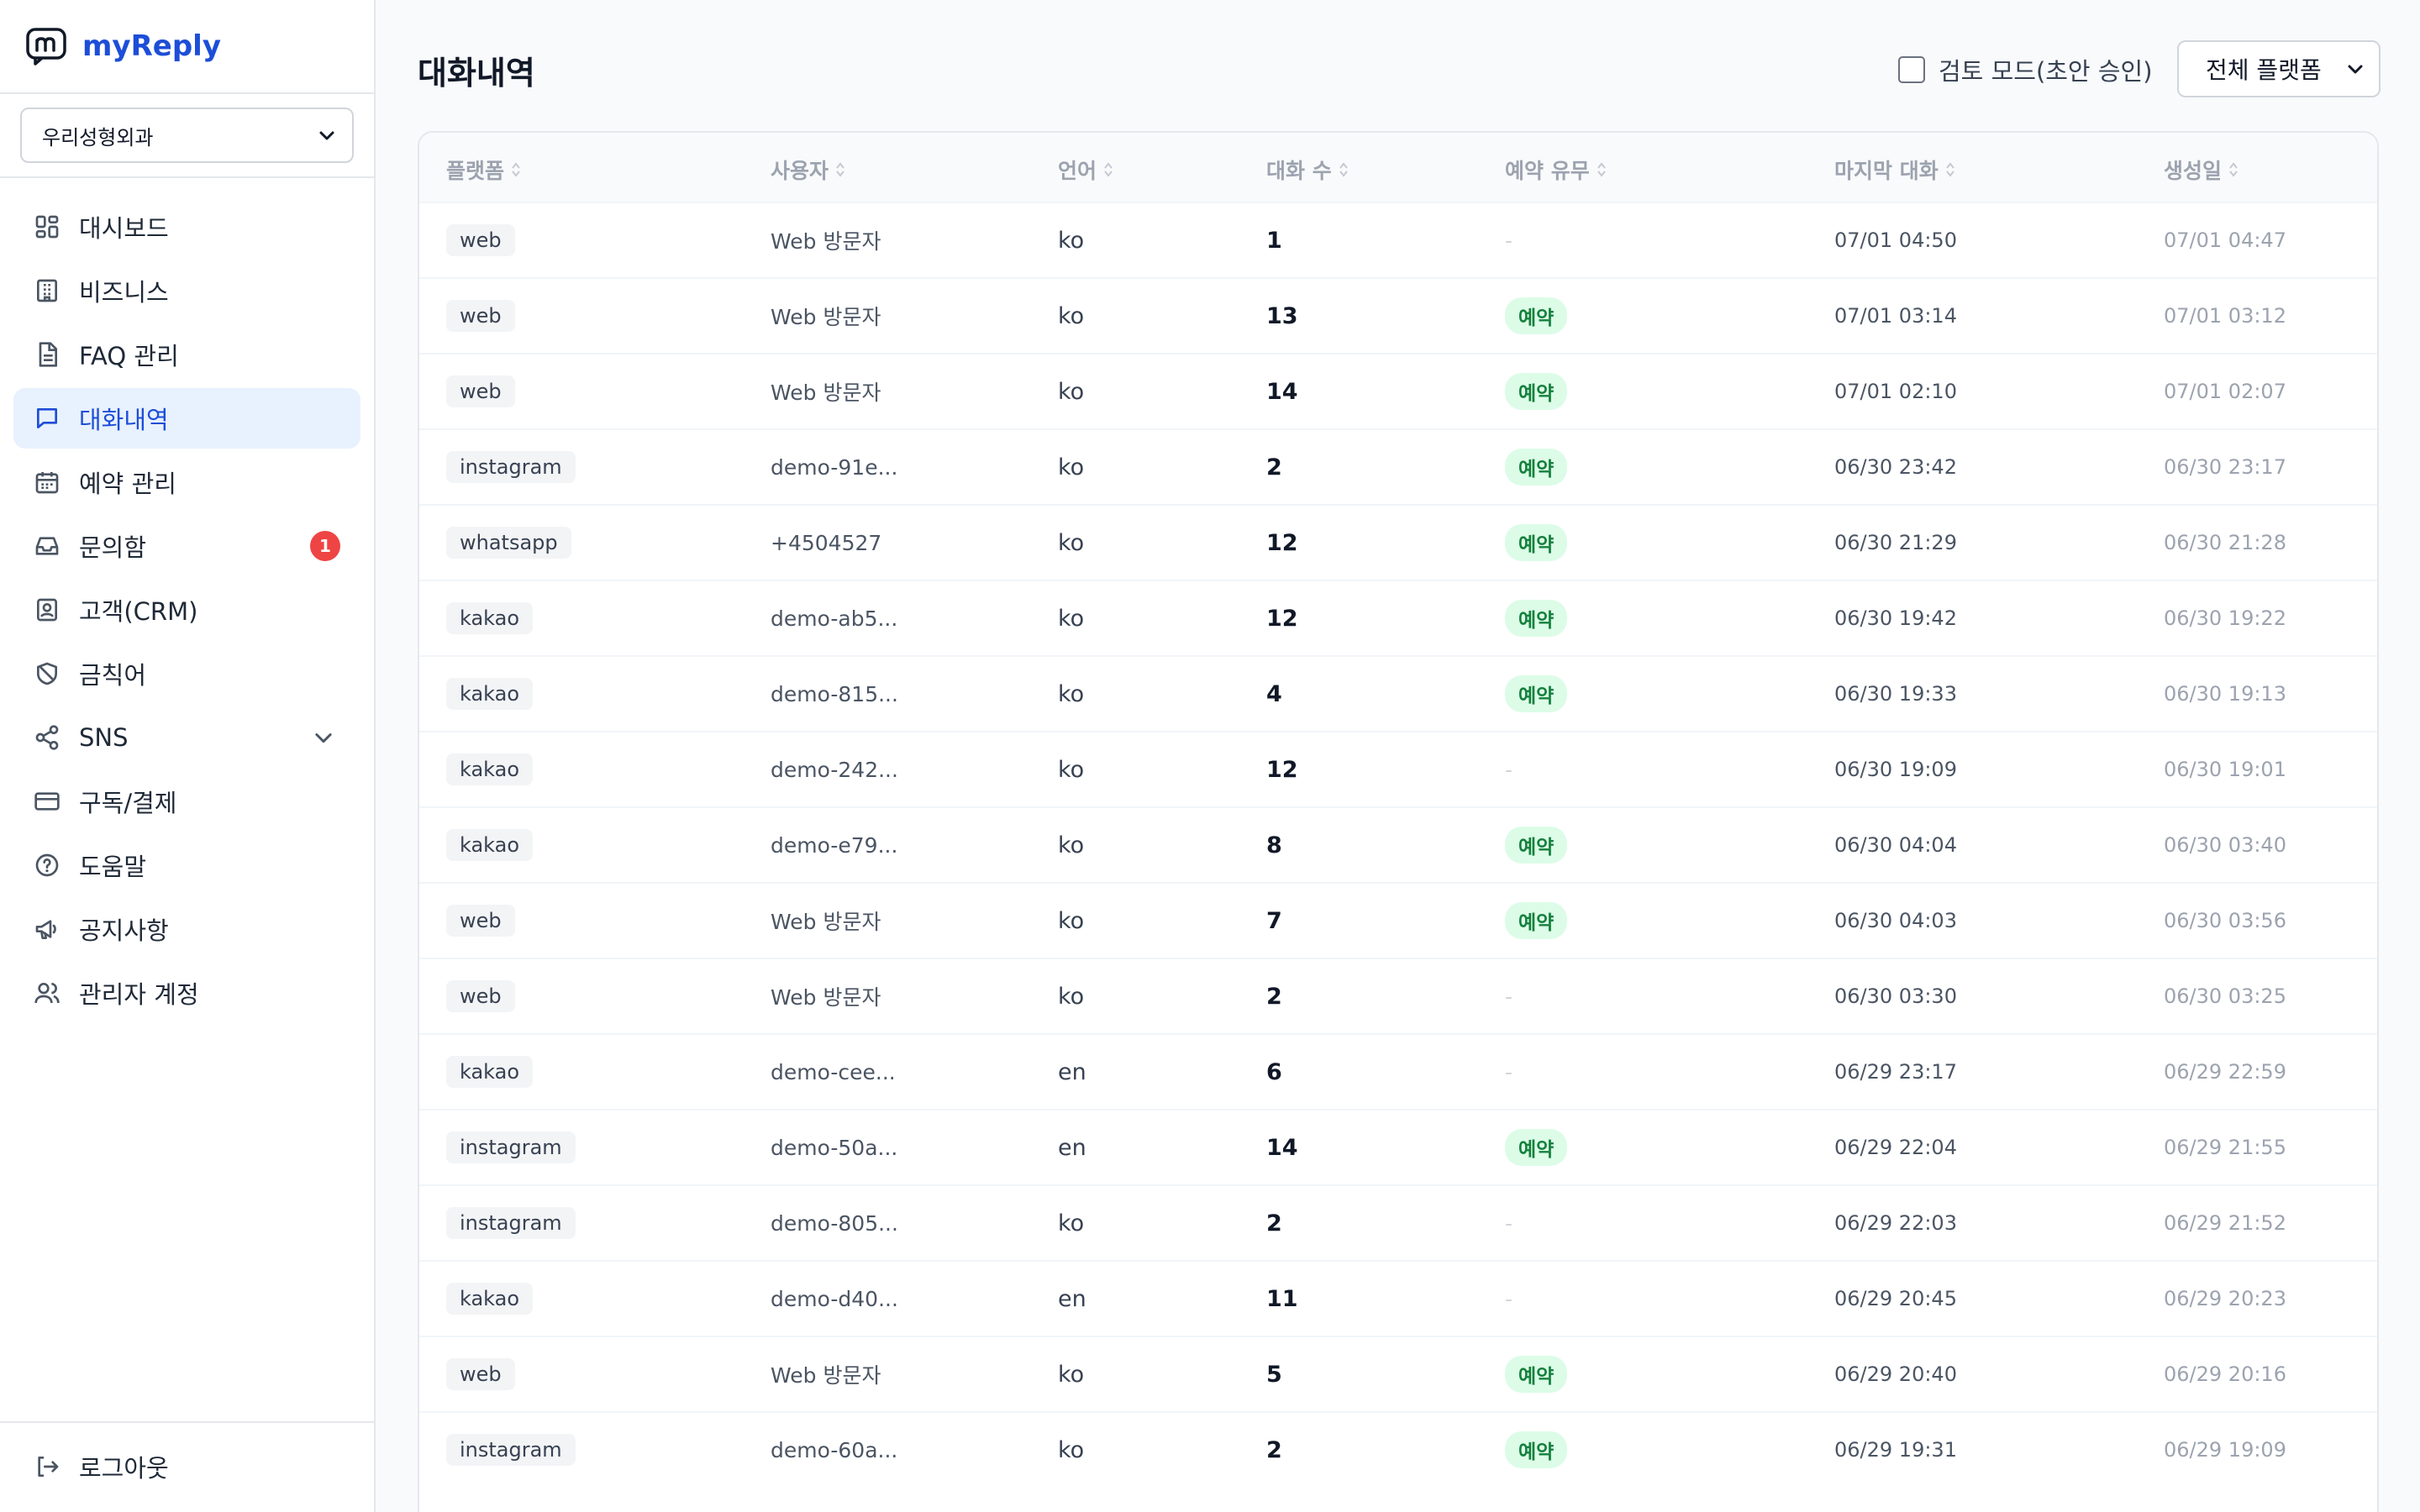  Describe the element at coordinates (1282, 618) in the screenshot. I see `message-count-cell: 12` at that location.